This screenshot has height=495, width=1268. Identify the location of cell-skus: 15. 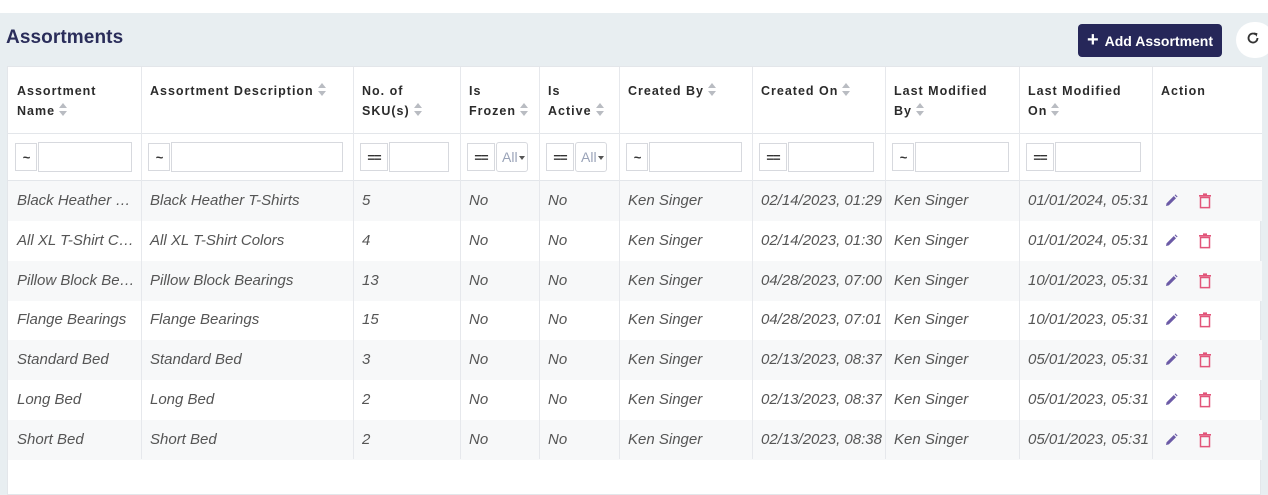
(370, 320).